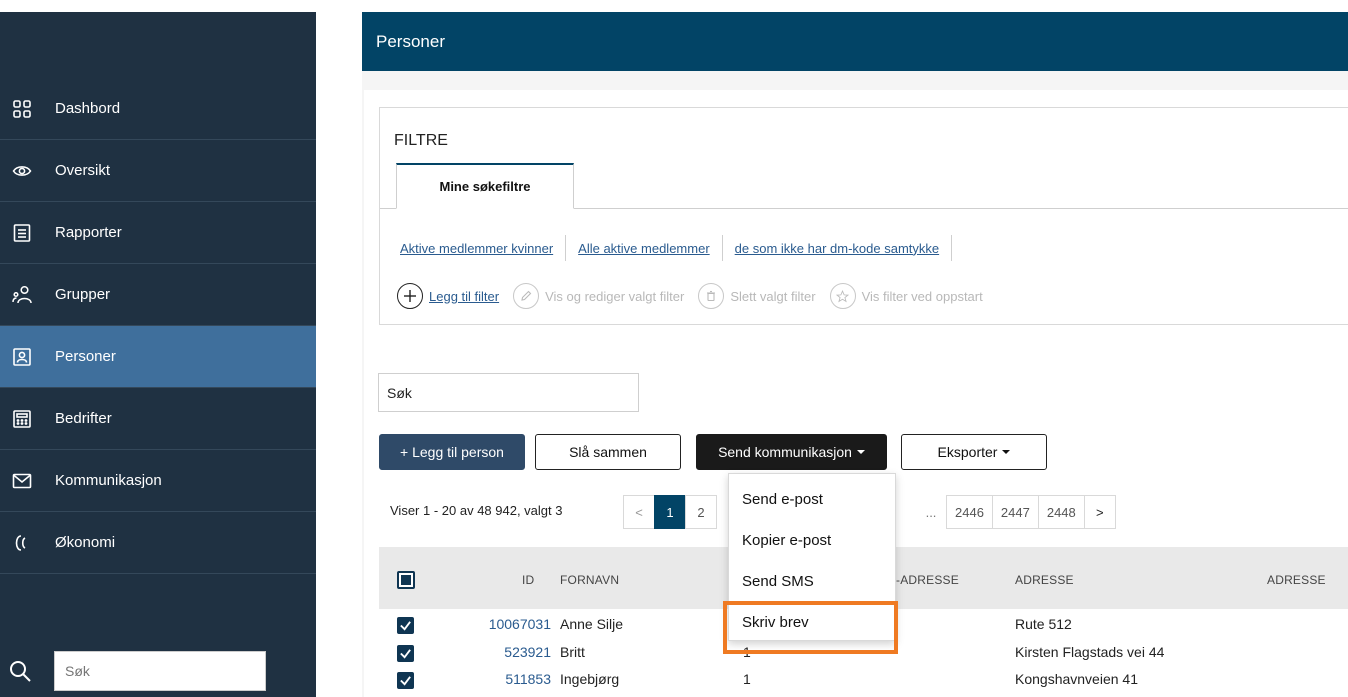  I want to click on tab-mine-sokefiltre: Mine søkefiltre, so click(485, 186).